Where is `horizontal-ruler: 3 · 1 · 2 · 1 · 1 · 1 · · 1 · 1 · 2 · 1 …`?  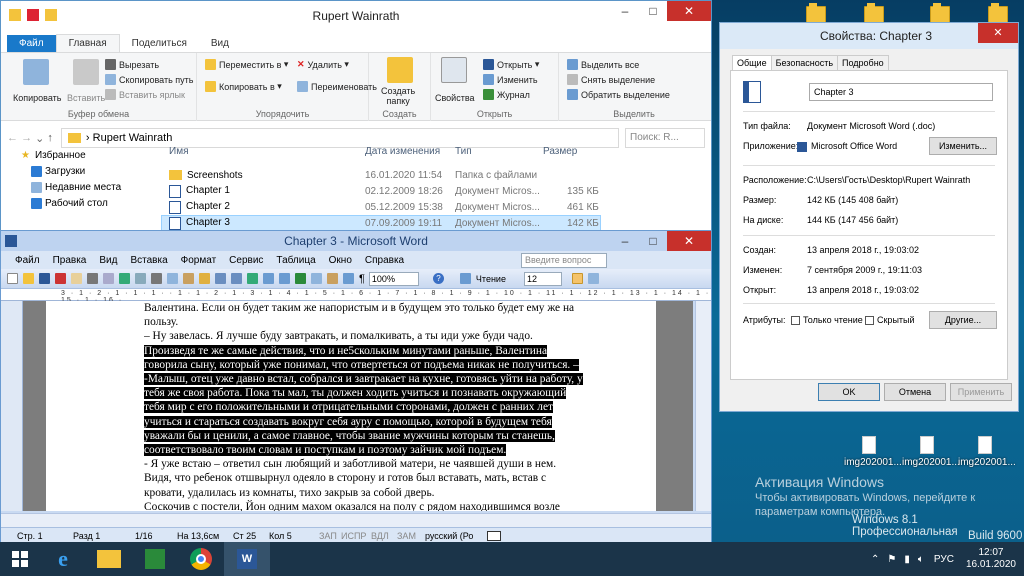 horizontal-ruler: 3 · 1 · 2 · 1 · 1 · 1 · · 1 · 1 · 2 · 1 … is located at coordinates (356, 296).